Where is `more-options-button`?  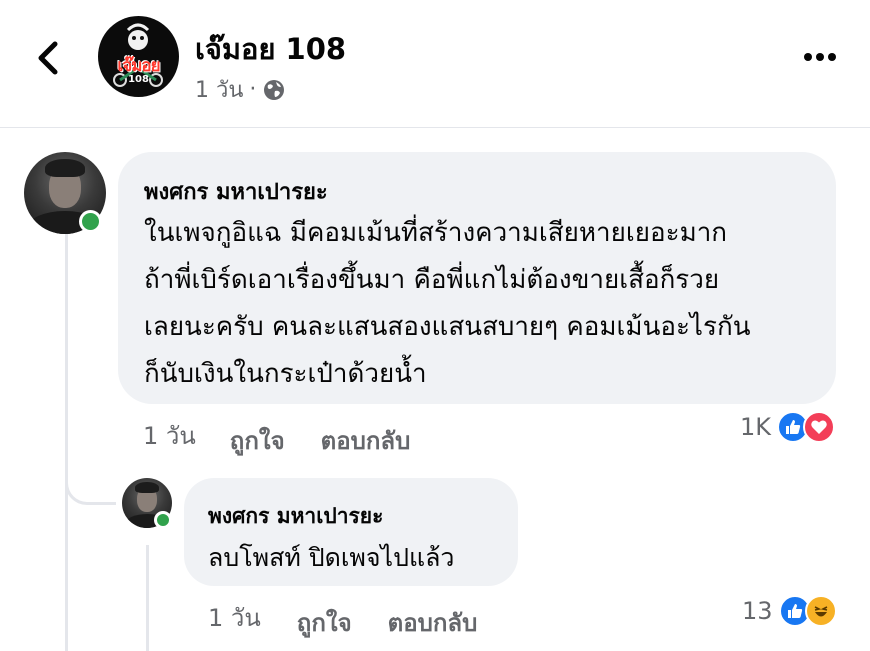 more-options-button is located at coordinates (820, 57).